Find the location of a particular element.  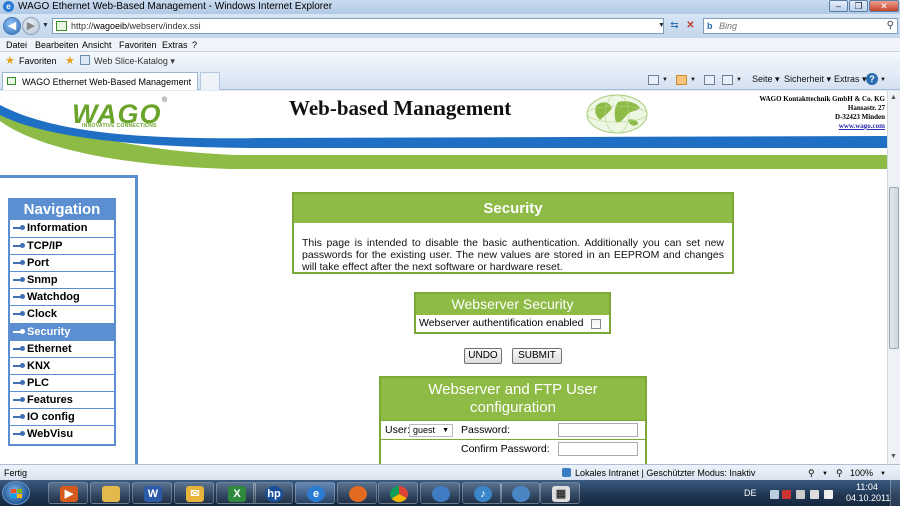

start-button is located at coordinates (16, 493).